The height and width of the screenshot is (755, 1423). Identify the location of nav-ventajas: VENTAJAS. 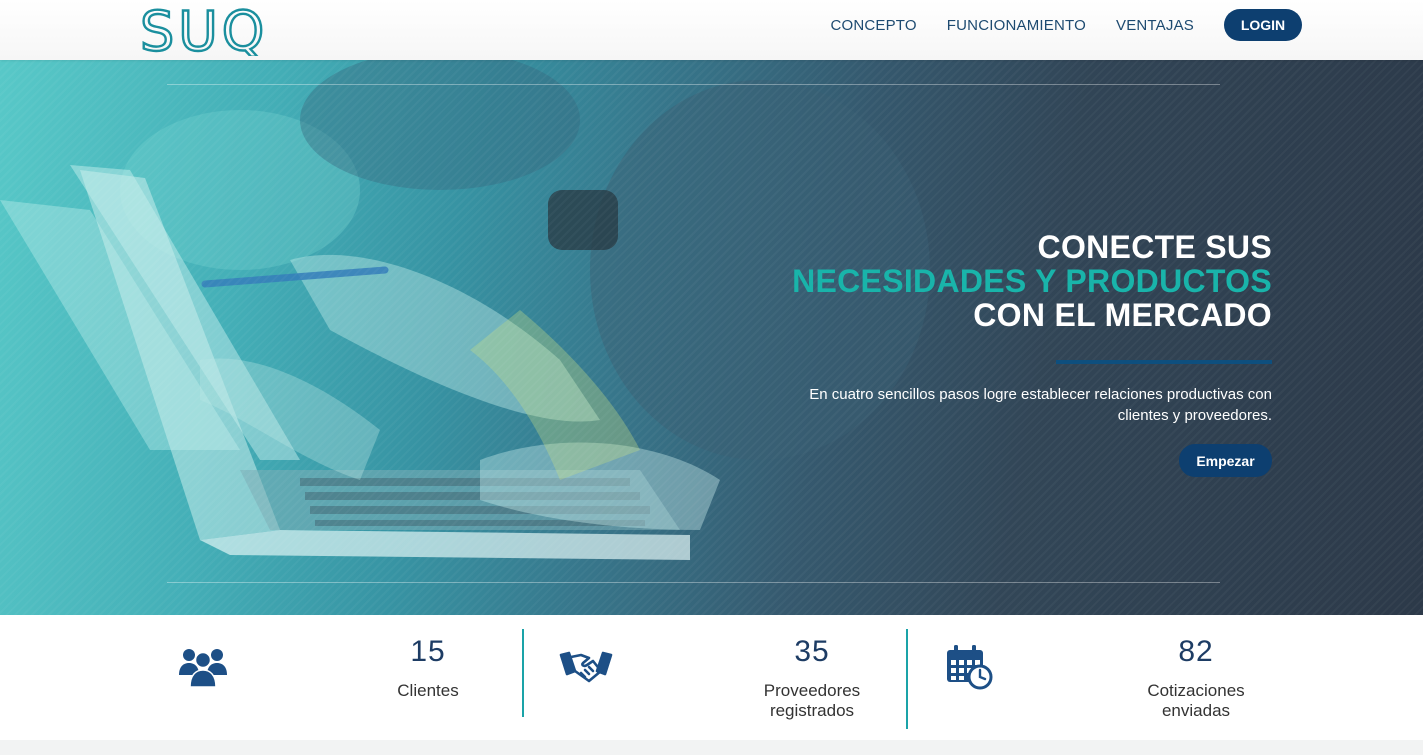
(1155, 25).